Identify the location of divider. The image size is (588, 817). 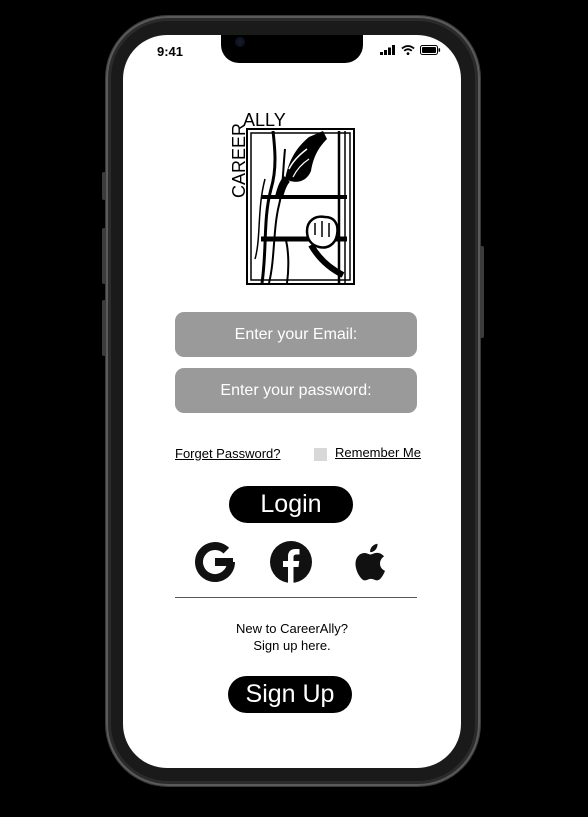
(296, 597).